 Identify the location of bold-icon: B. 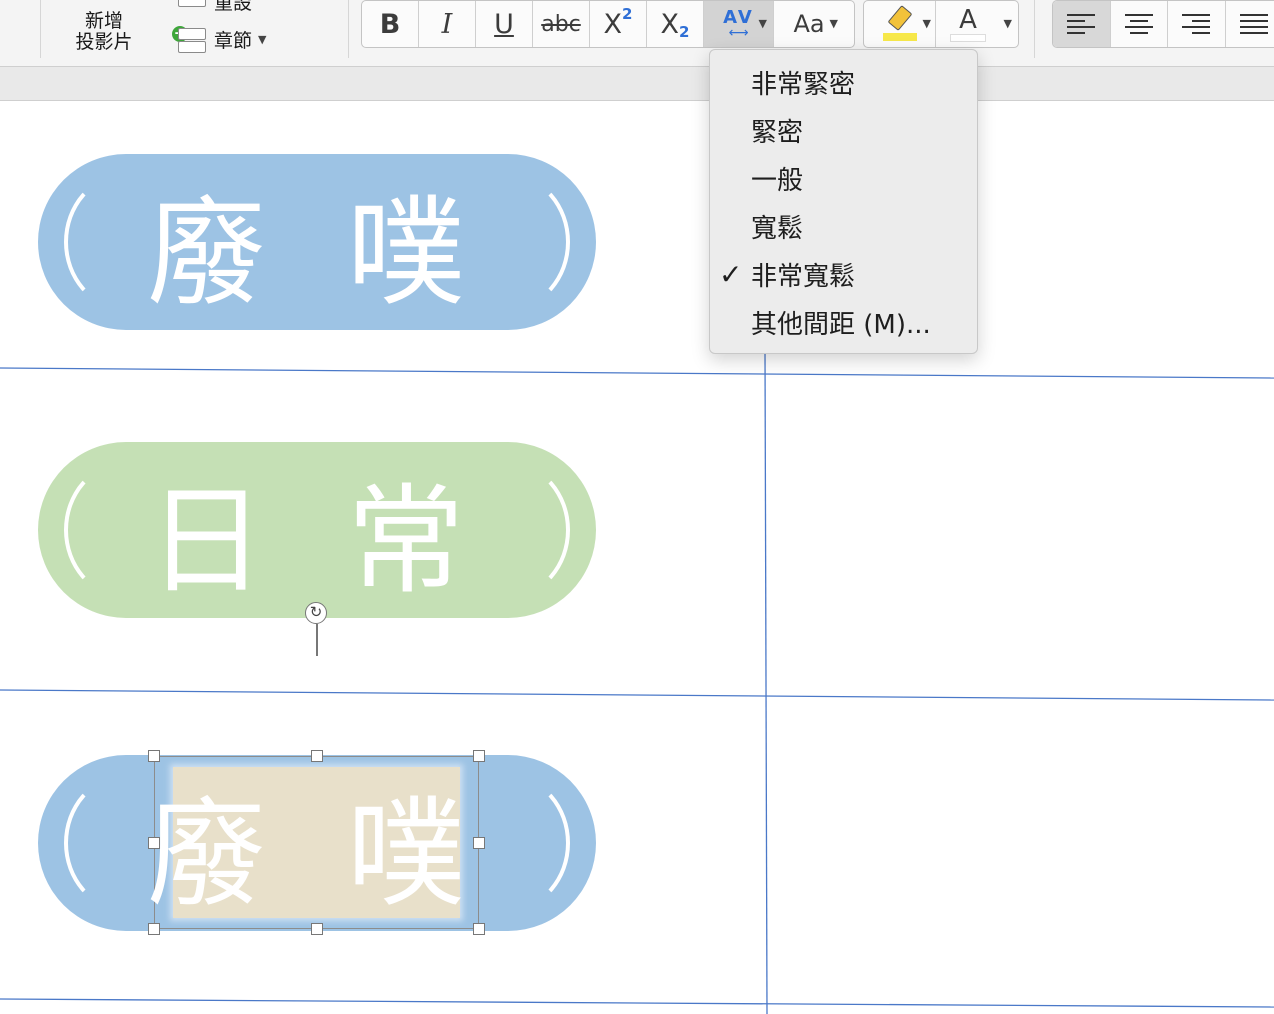
(390, 24).